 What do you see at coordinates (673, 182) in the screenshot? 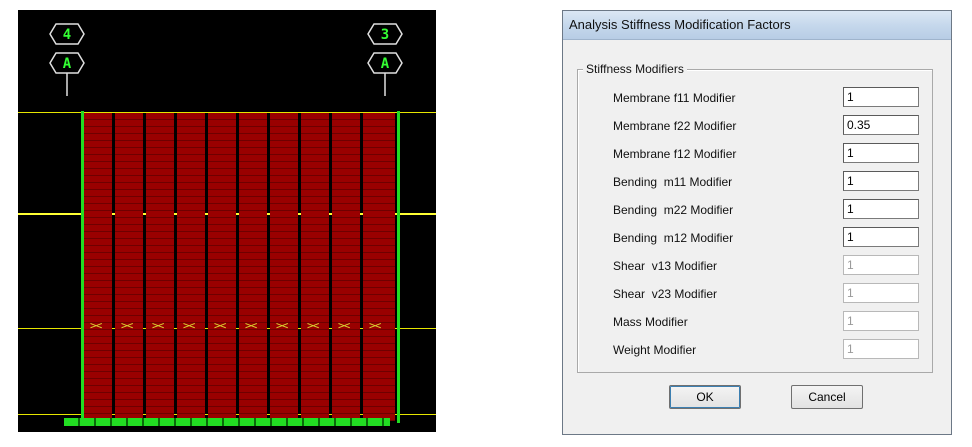
I see `field-label: Bending m11 Modifier` at bounding box center [673, 182].